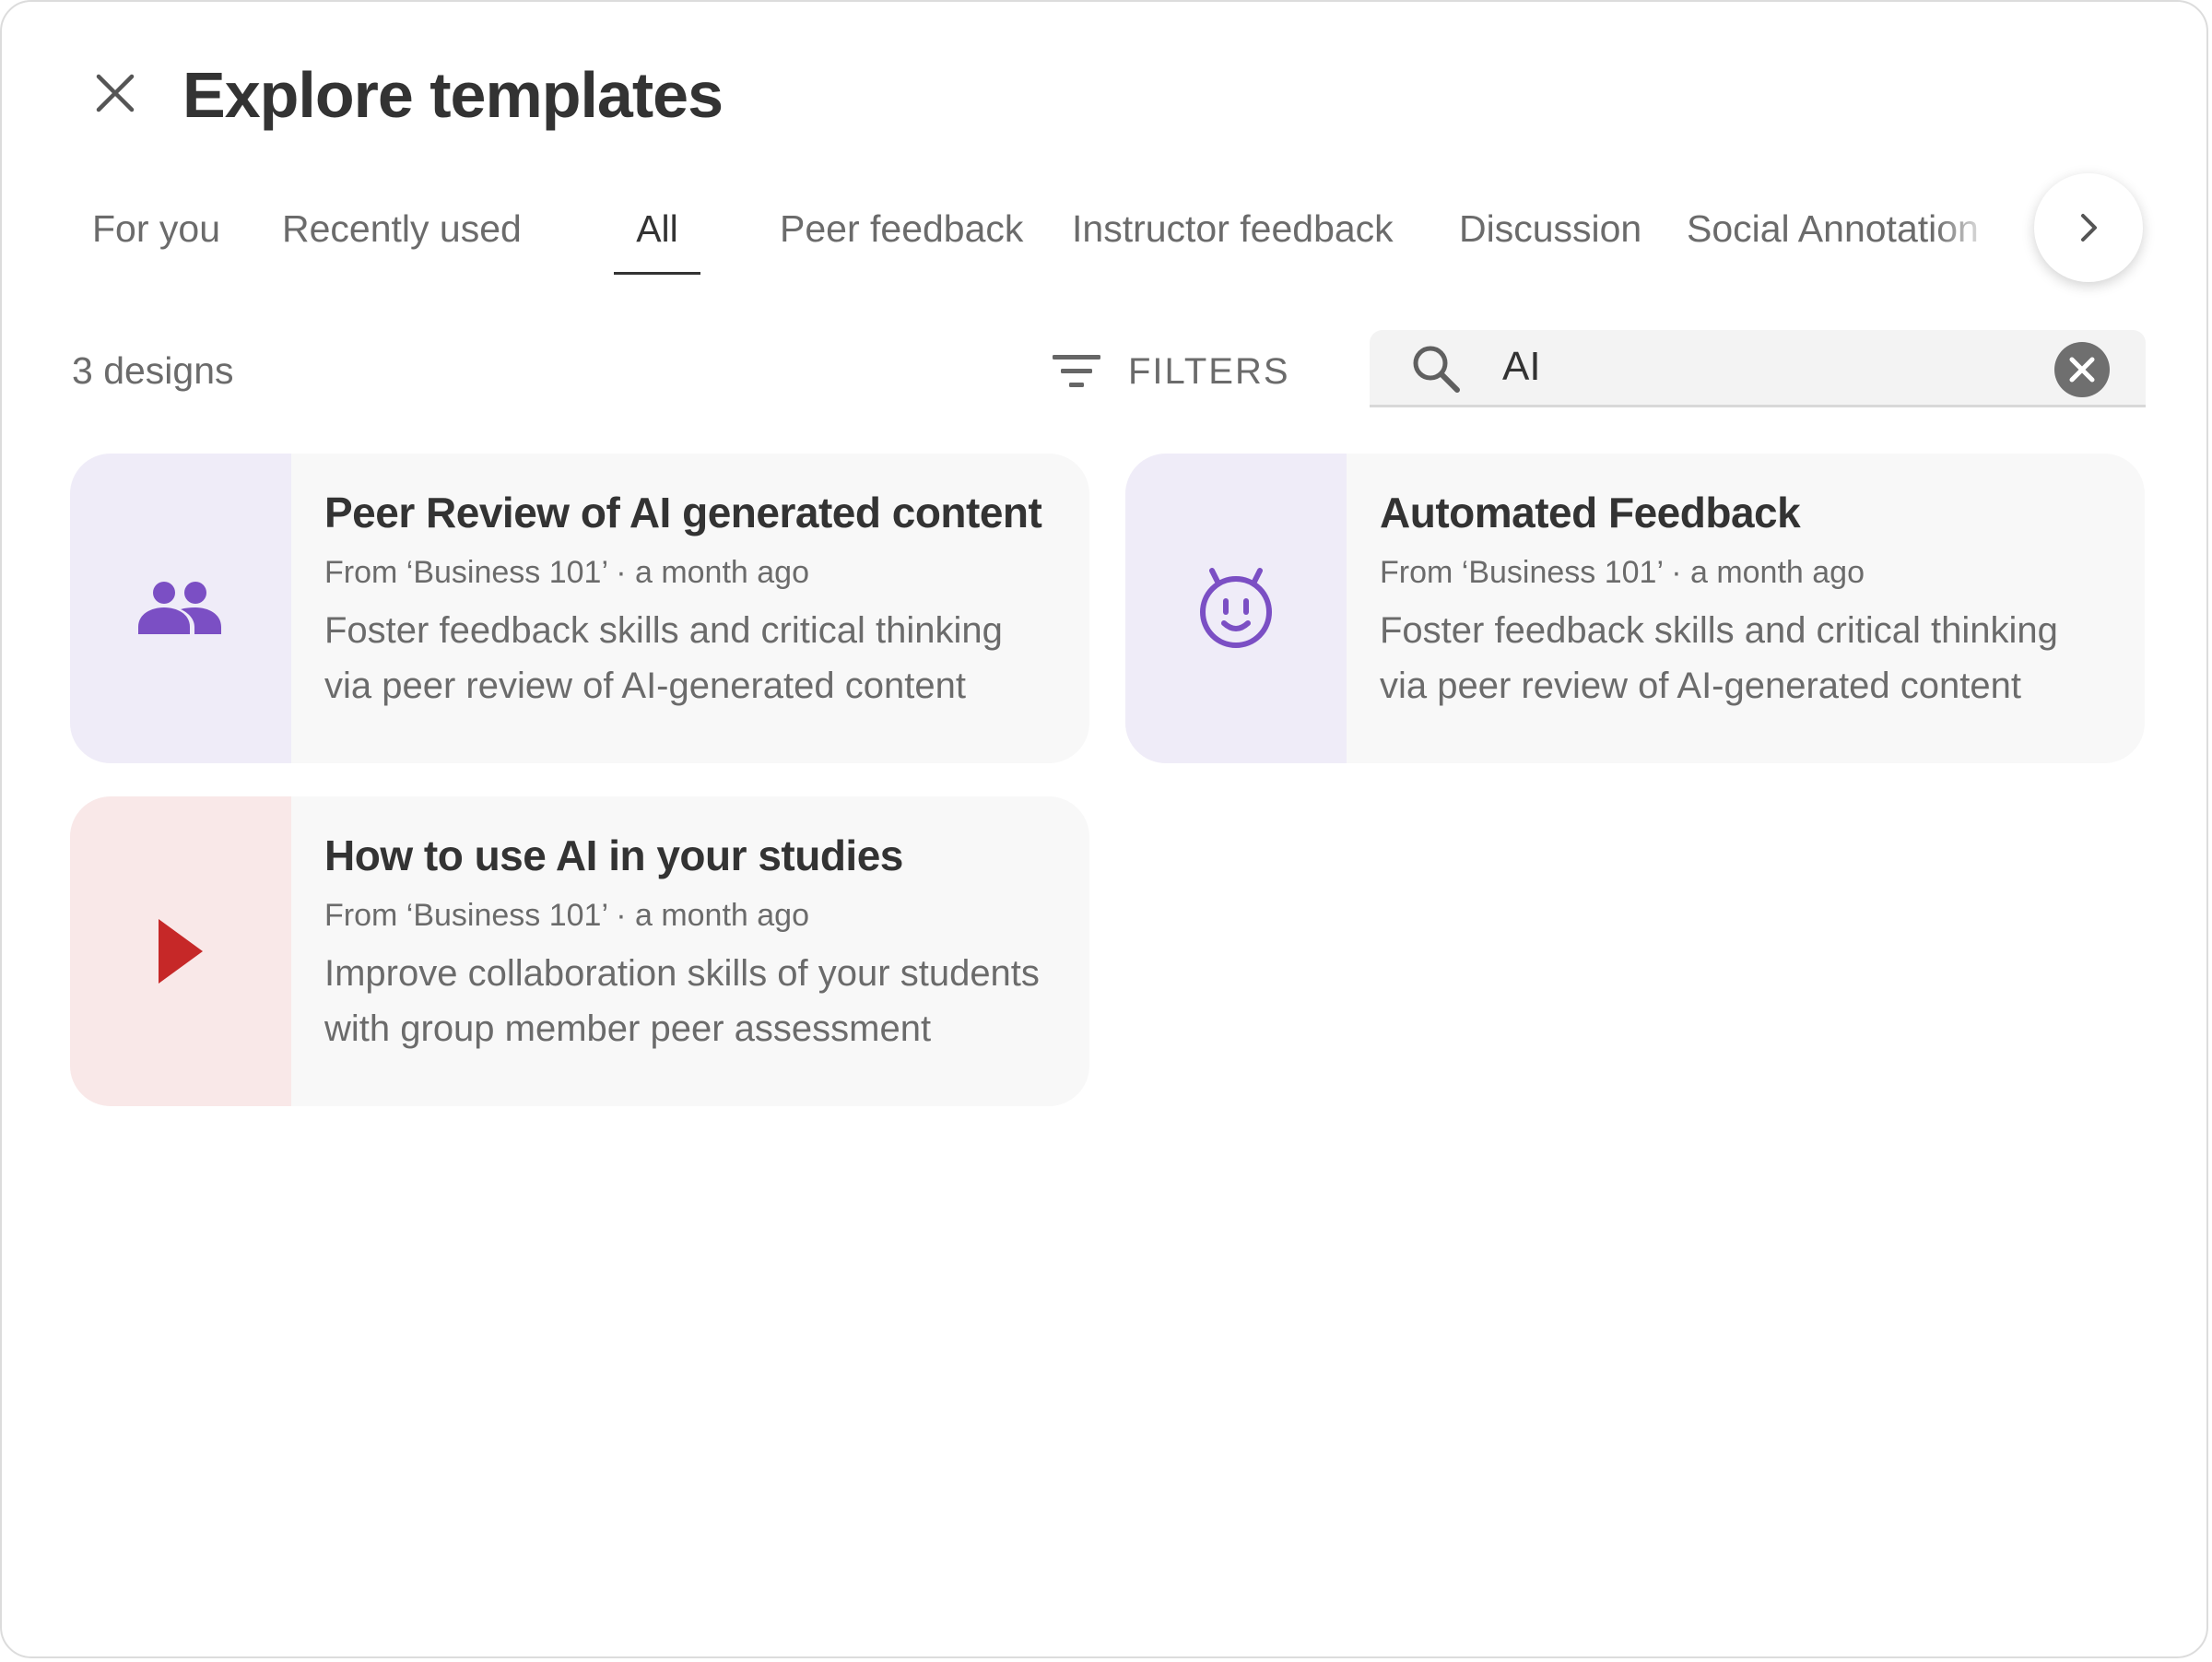  I want to click on tab-instructor-feedback: Instructor feedback, so click(1233, 230).